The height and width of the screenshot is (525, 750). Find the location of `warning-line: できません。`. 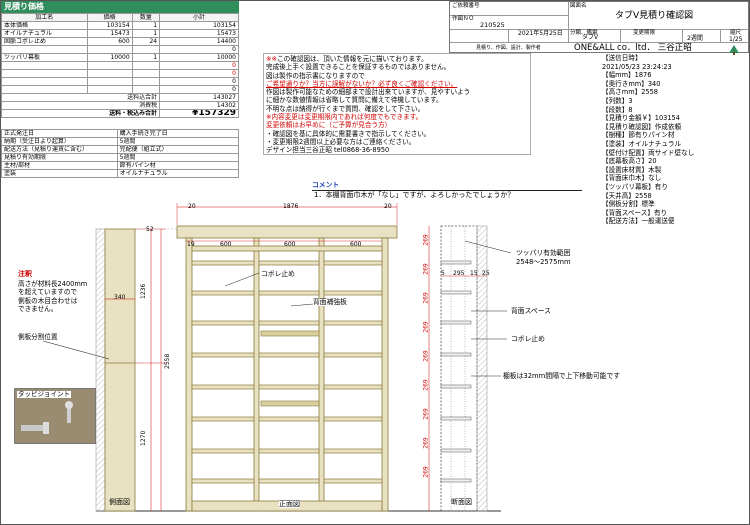

warning-line: できません。 is located at coordinates (38, 308).